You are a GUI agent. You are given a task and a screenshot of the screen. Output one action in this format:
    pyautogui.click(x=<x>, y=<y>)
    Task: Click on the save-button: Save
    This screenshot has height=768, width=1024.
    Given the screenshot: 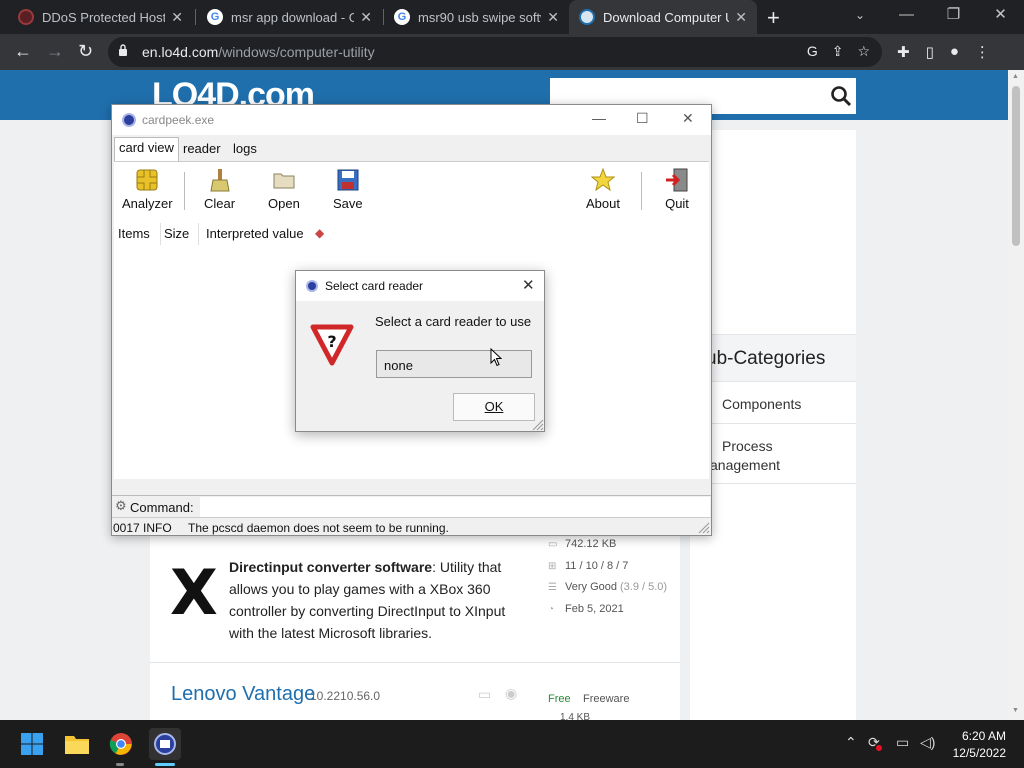 What is the action you would take?
    pyautogui.click(x=348, y=189)
    